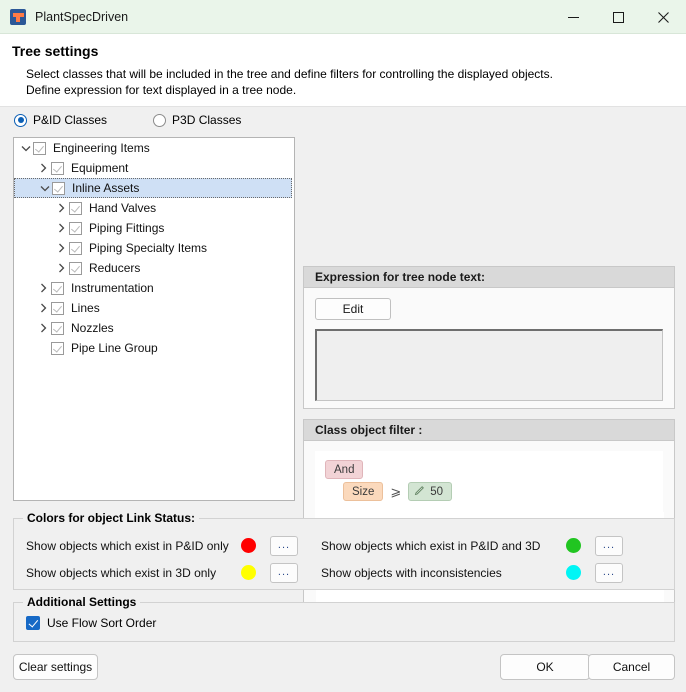 This screenshot has width=686, height=692. I want to click on radio-p3d-classes-indicator, so click(160, 120).